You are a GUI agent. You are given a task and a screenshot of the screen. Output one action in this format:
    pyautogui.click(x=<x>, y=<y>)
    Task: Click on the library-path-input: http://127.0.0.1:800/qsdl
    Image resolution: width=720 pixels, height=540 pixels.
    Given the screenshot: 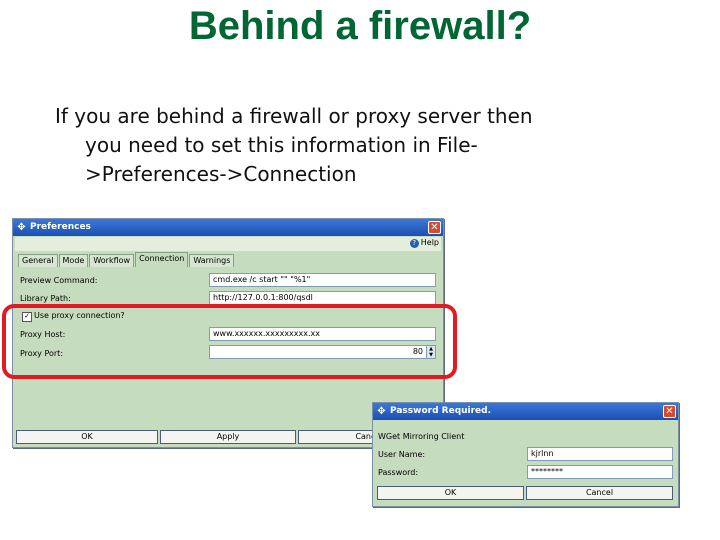 What is the action you would take?
    pyautogui.click(x=322, y=298)
    